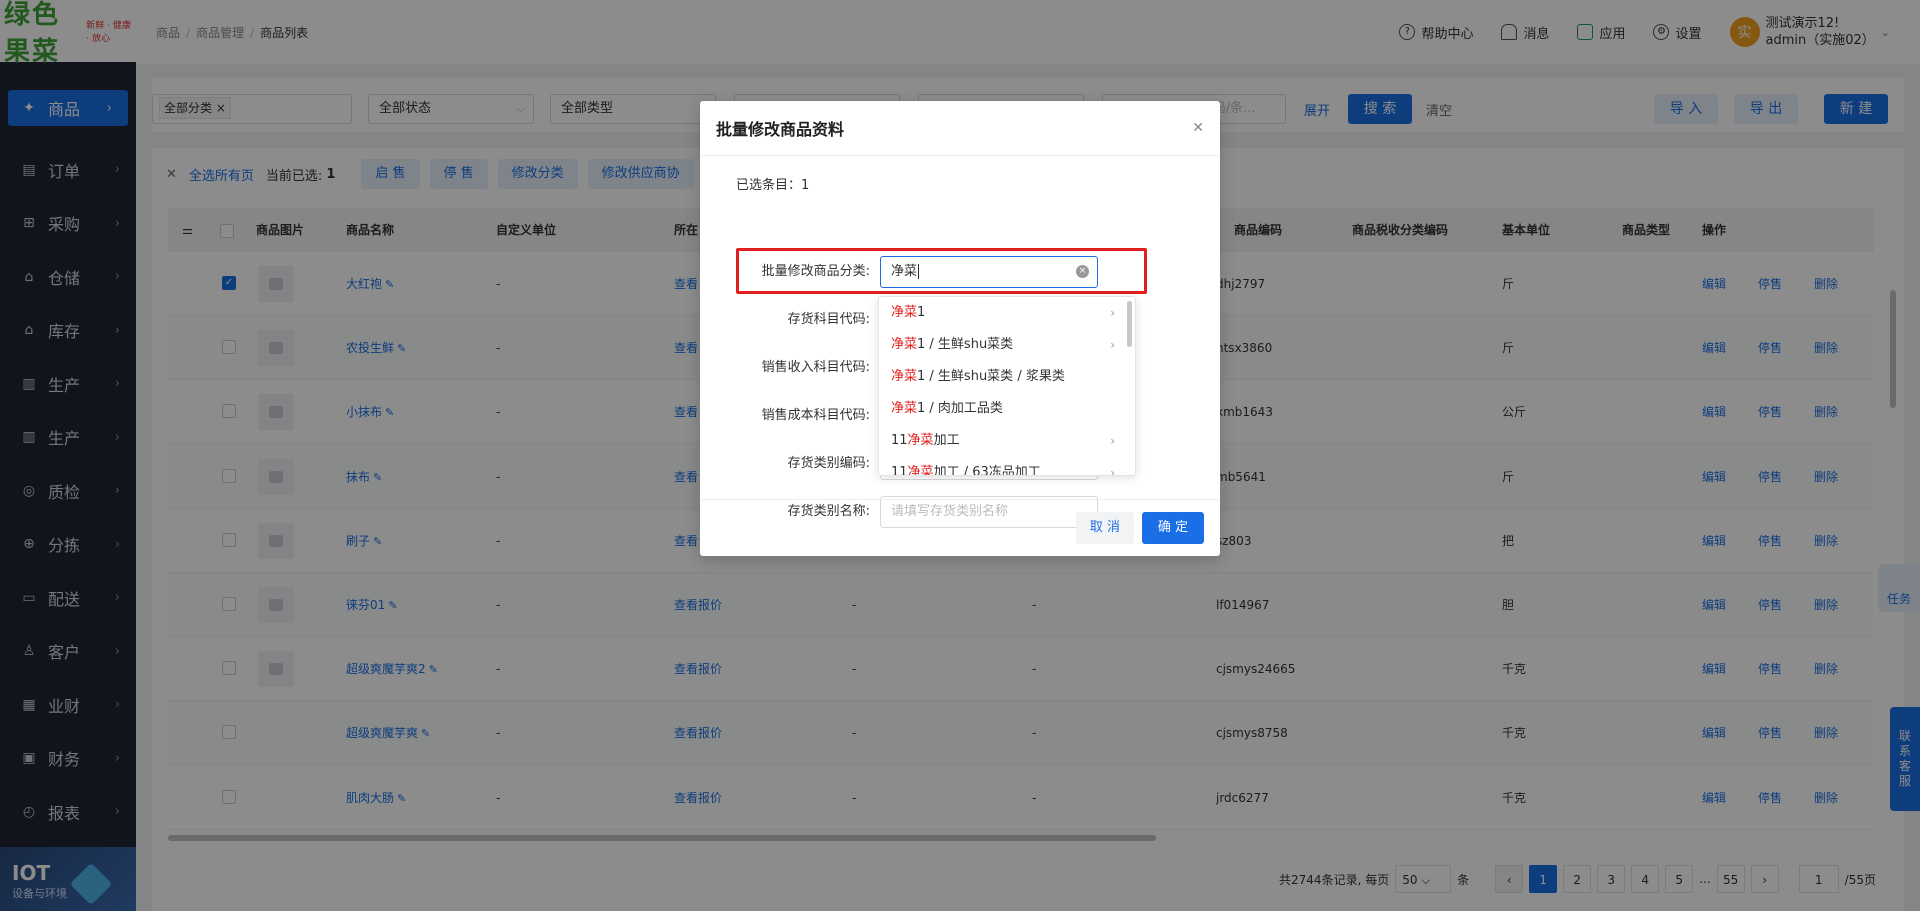  What do you see at coordinates (987, 470) in the screenshot?
I see `option-rest: 加工 / 63冻品加工` at bounding box center [987, 470].